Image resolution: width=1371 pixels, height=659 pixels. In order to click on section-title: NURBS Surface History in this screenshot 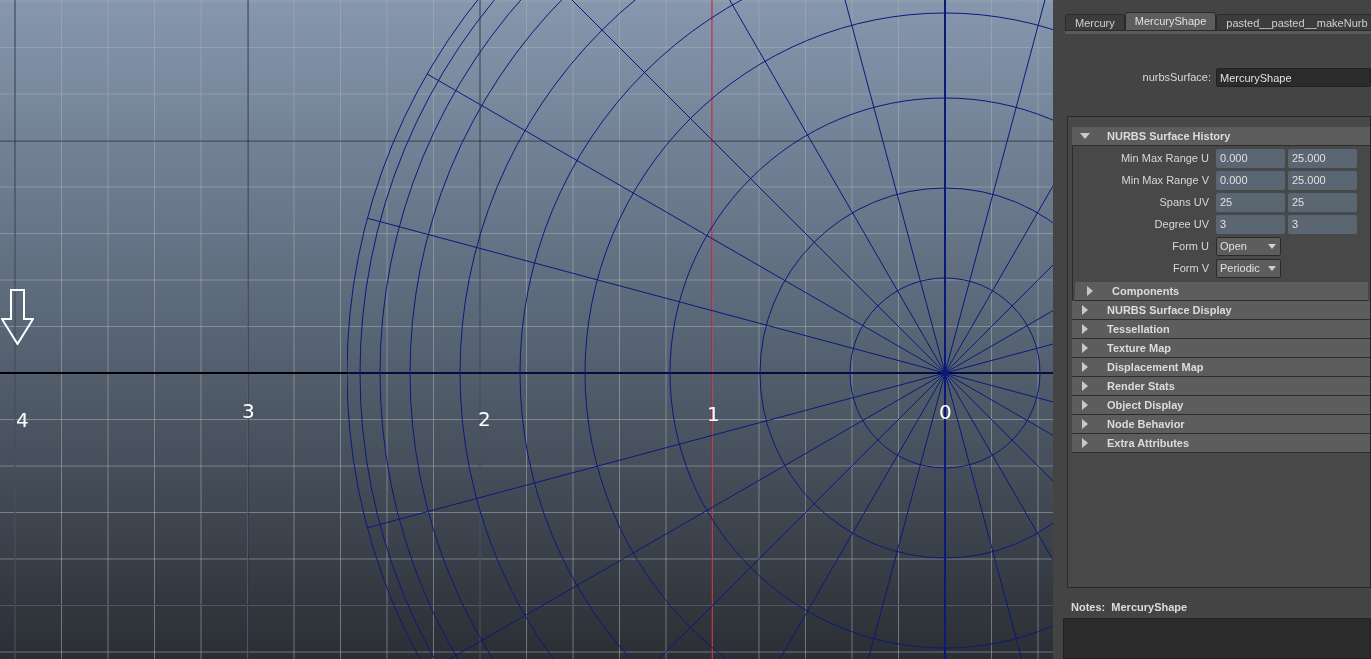, I will do `click(1169, 136)`.